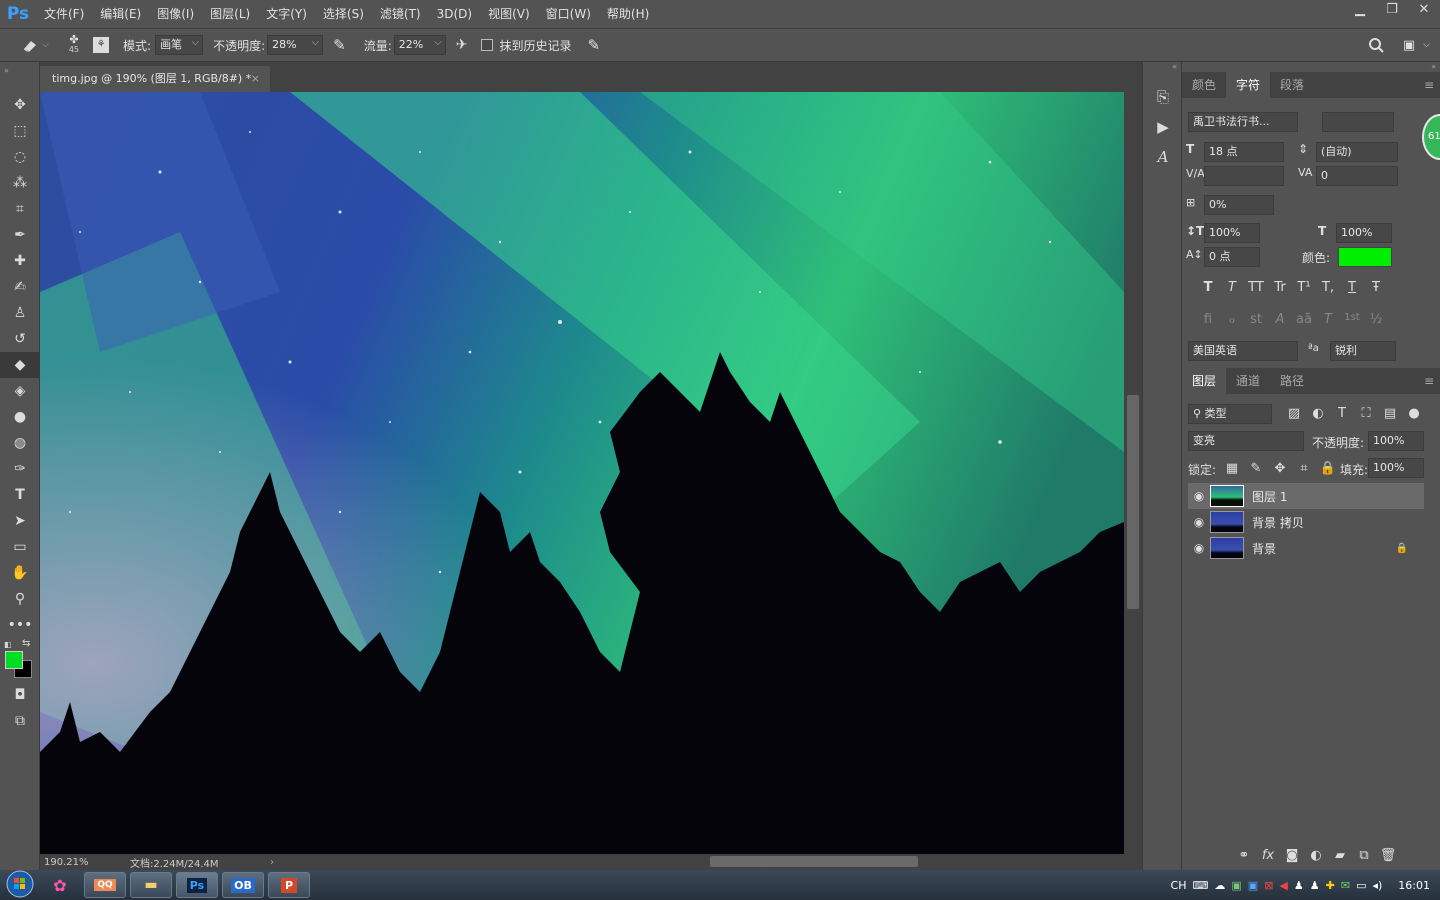 This screenshot has height=900, width=1440. Describe the element at coordinates (243, 885) in the screenshot. I see `taskbar-ob: OB` at that location.